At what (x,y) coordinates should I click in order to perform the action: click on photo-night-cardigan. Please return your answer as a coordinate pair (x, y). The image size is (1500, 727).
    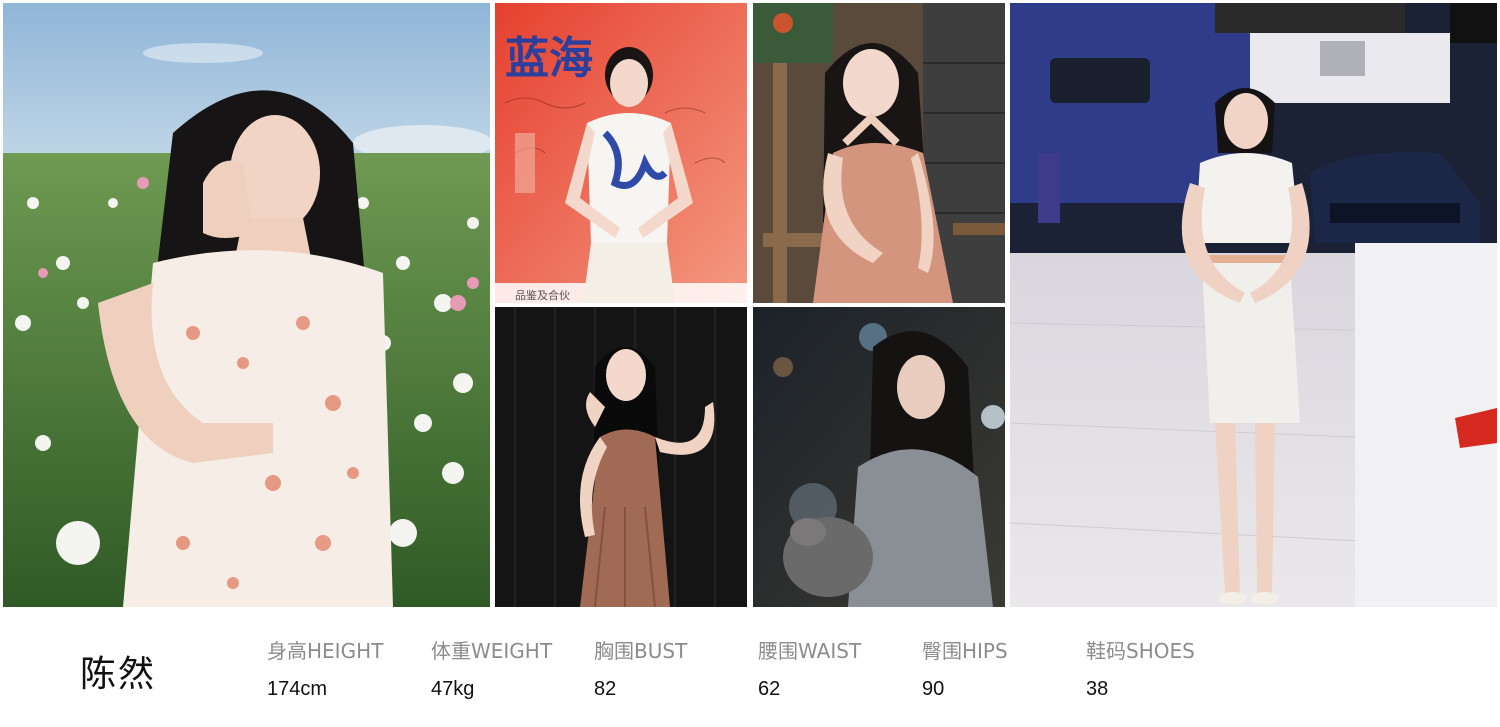
    Looking at the image, I should click on (879, 457).